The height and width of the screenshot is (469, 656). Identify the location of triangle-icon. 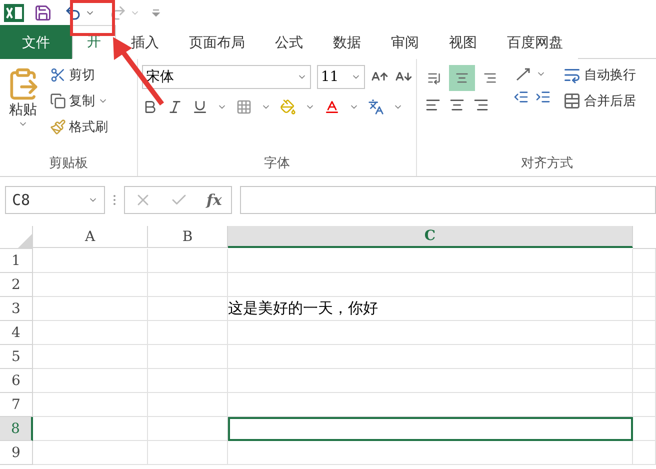
(25, 241).